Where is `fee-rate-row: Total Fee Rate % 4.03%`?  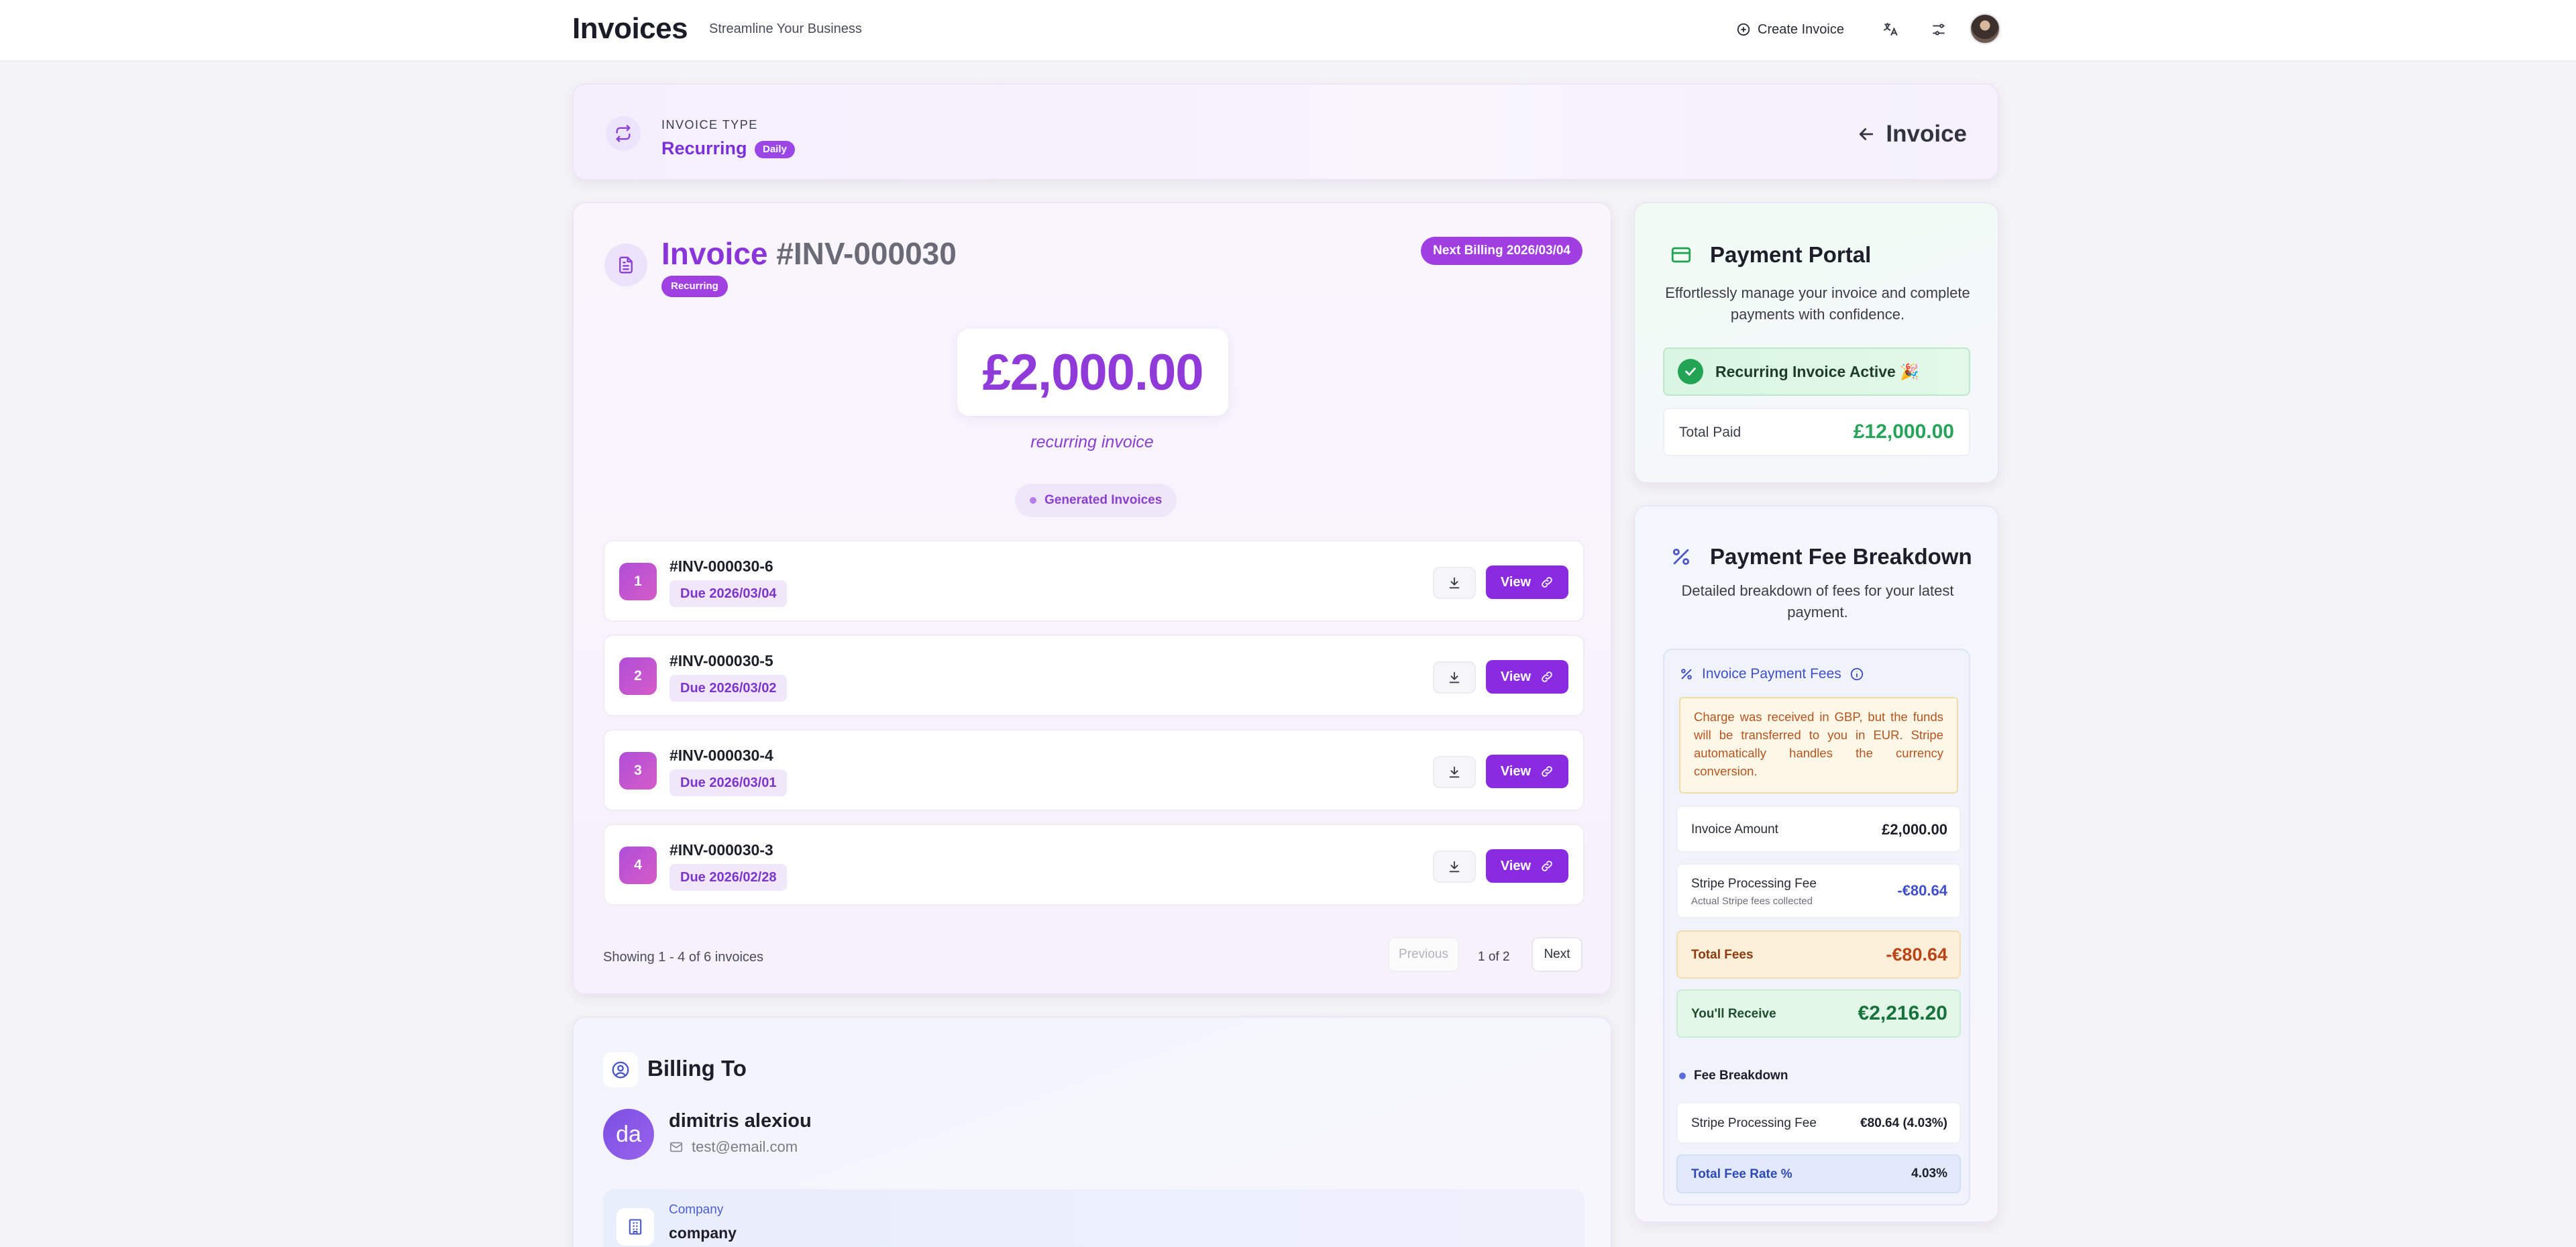 fee-rate-row: Total Fee Rate % 4.03% is located at coordinates (1818, 1173).